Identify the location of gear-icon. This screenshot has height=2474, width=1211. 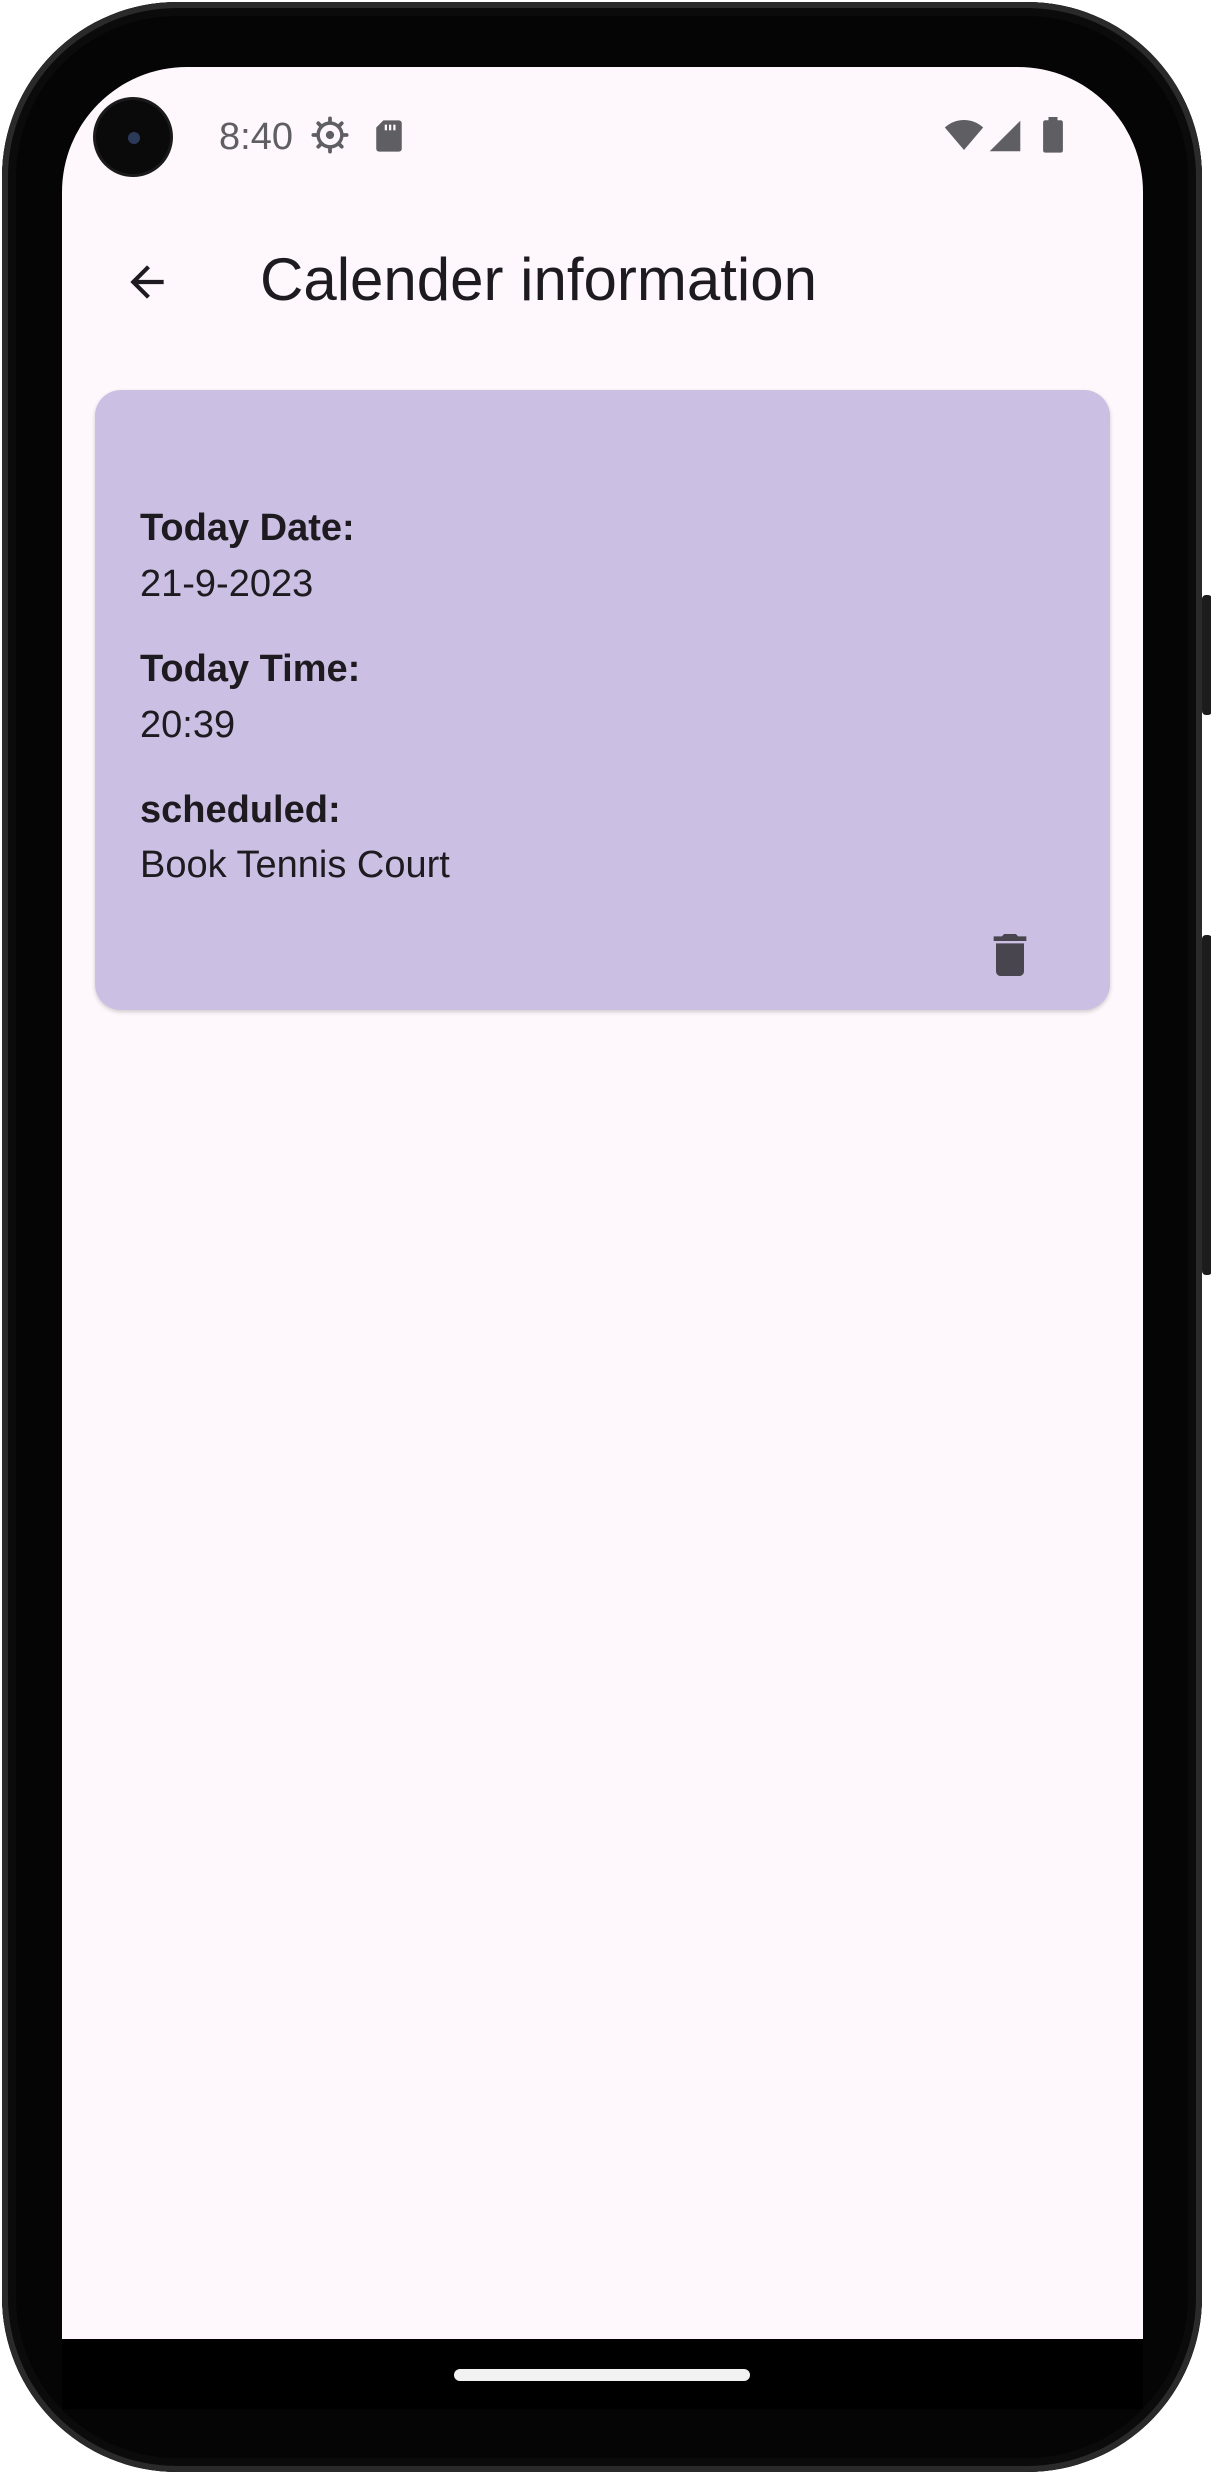
(330, 135).